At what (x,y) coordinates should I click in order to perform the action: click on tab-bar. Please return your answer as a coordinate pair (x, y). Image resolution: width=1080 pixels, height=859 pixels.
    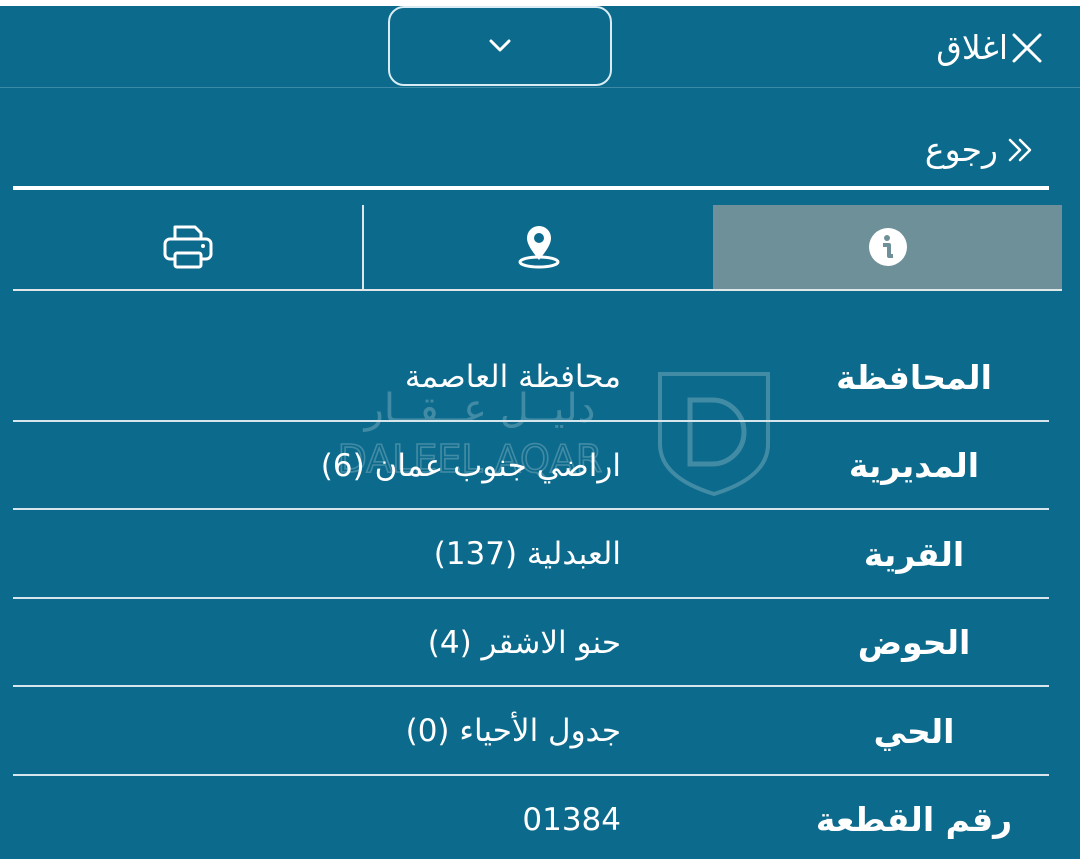
    Looking at the image, I should click on (537, 249).